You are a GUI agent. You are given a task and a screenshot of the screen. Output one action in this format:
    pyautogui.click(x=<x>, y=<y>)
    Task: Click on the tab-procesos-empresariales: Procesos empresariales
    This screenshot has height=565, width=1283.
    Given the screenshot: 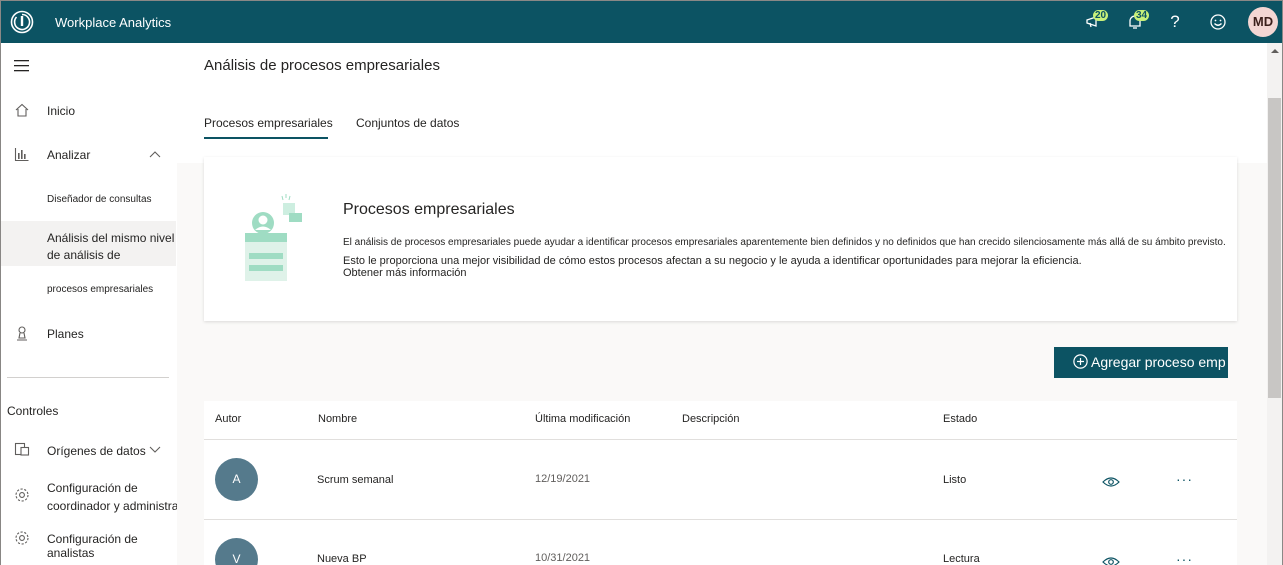 What is the action you would take?
    pyautogui.click(x=268, y=123)
    